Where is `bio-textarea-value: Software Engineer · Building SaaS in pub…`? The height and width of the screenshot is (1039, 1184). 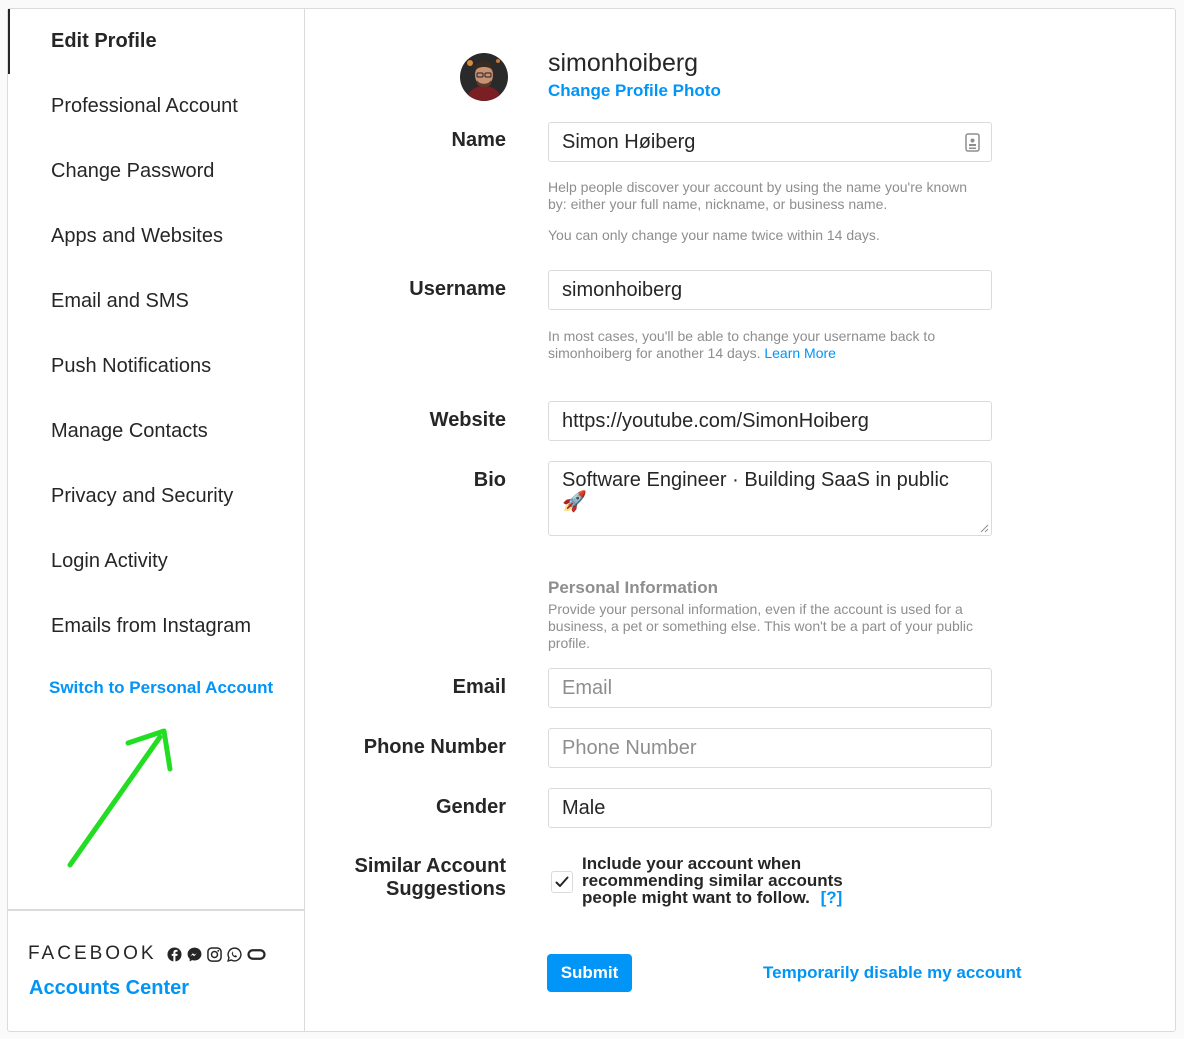 bio-textarea-value: Software Engineer · Building SaaS in pub… is located at coordinates (755, 491).